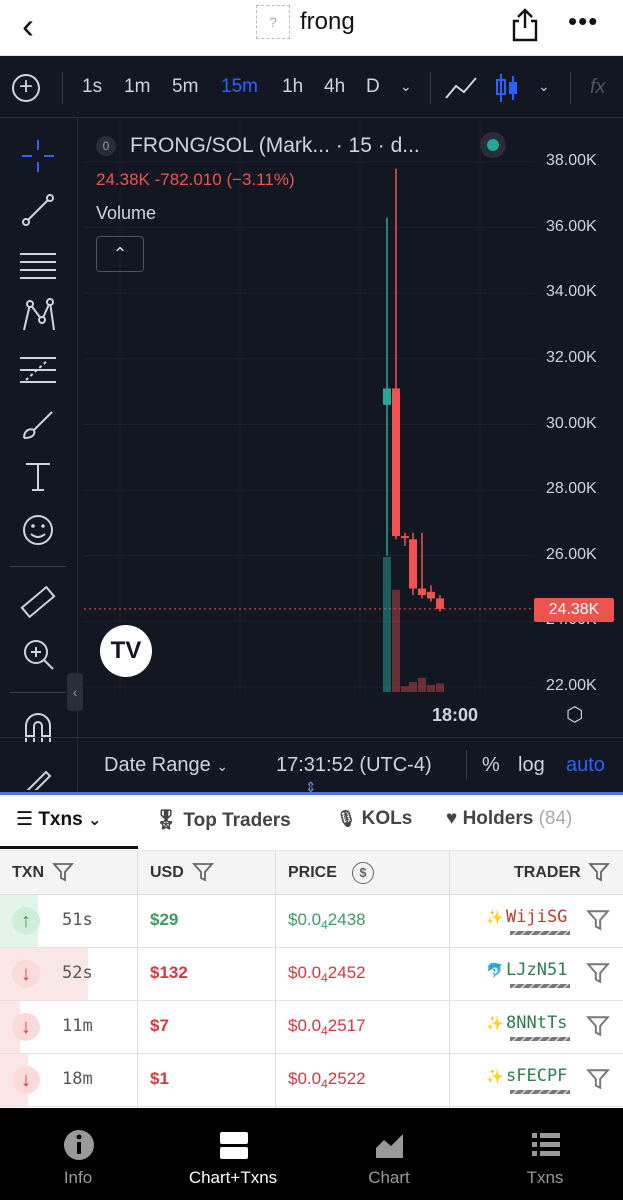  What do you see at coordinates (493, 145) in the screenshot?
I see `market-status-icon` at bounding box center [493, 145].